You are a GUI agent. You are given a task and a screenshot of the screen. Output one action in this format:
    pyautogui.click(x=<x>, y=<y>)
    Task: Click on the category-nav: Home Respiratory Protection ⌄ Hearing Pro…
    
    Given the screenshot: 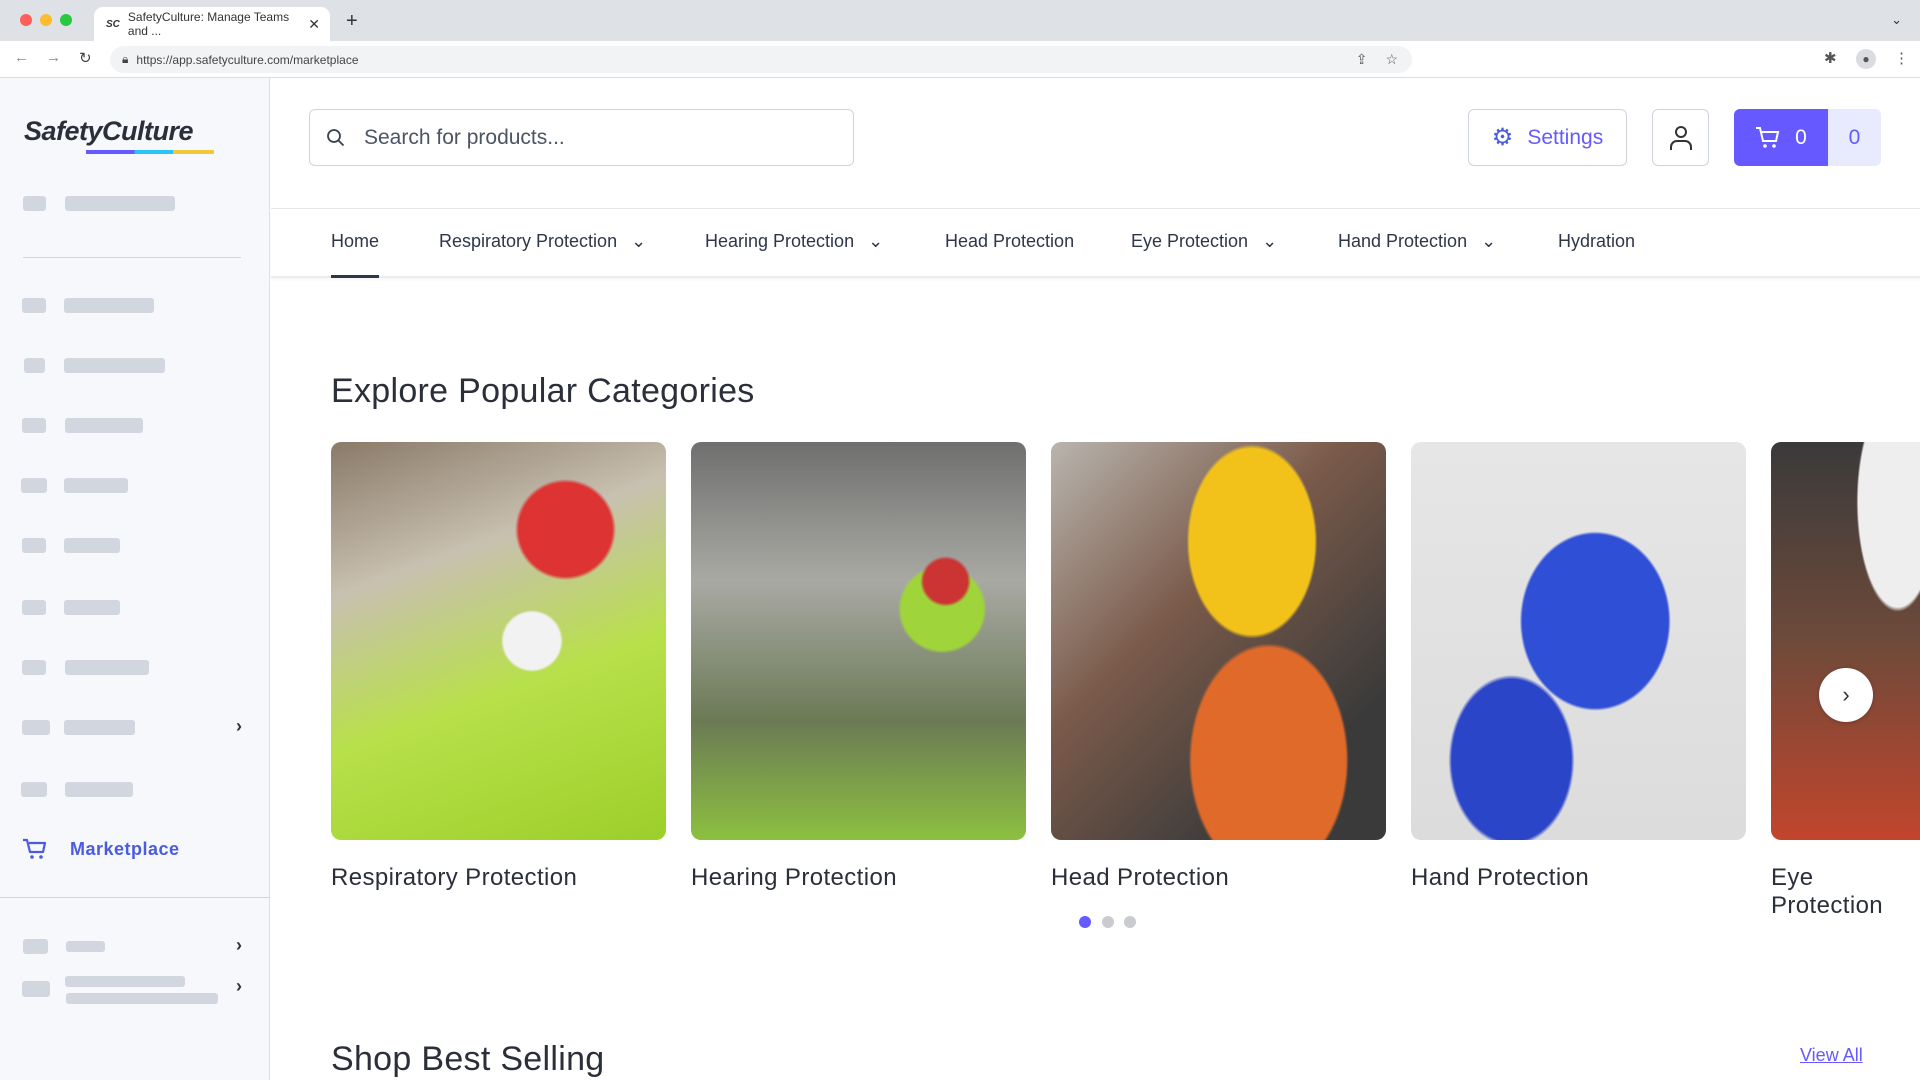 What is the action you would take?
    pyautogui.click(x=1095, y=243)
    